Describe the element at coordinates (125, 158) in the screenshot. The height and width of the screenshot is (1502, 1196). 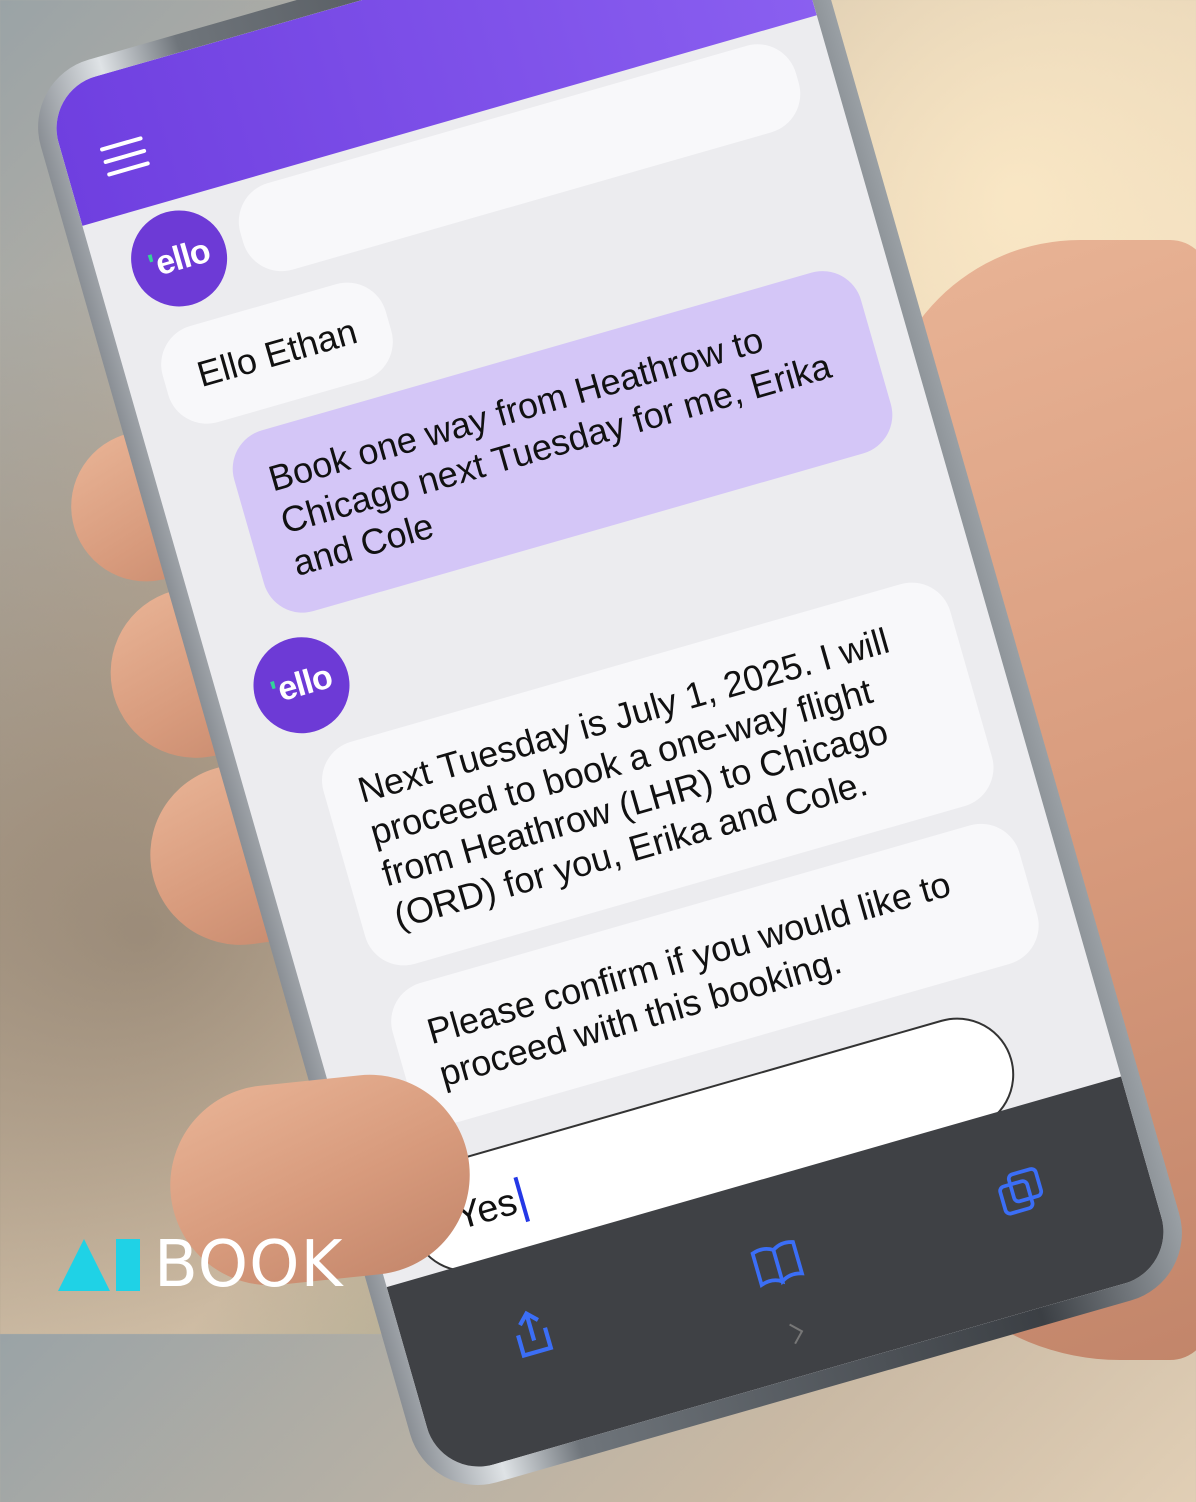
I see `menu-icon` at that location.